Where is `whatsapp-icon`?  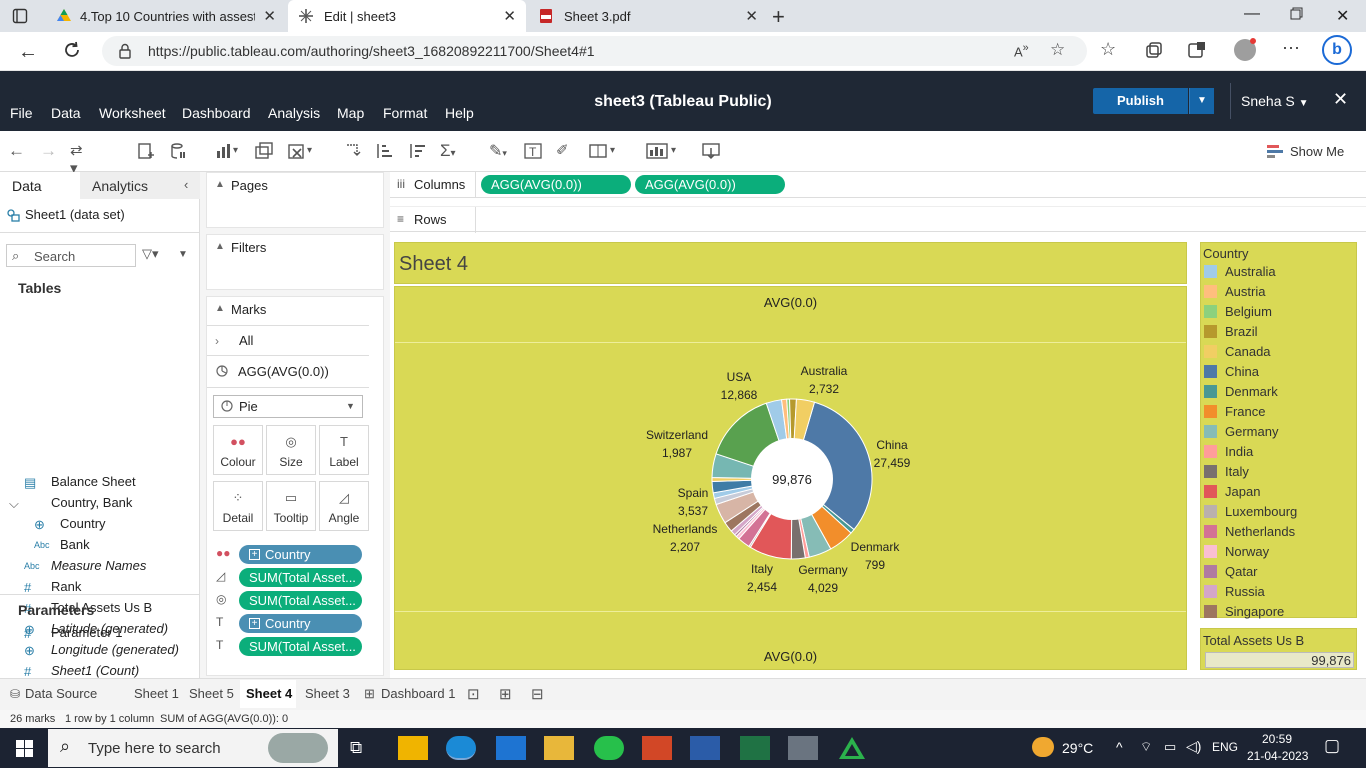 whatsapp-icon is located at coordinates (609, 748).